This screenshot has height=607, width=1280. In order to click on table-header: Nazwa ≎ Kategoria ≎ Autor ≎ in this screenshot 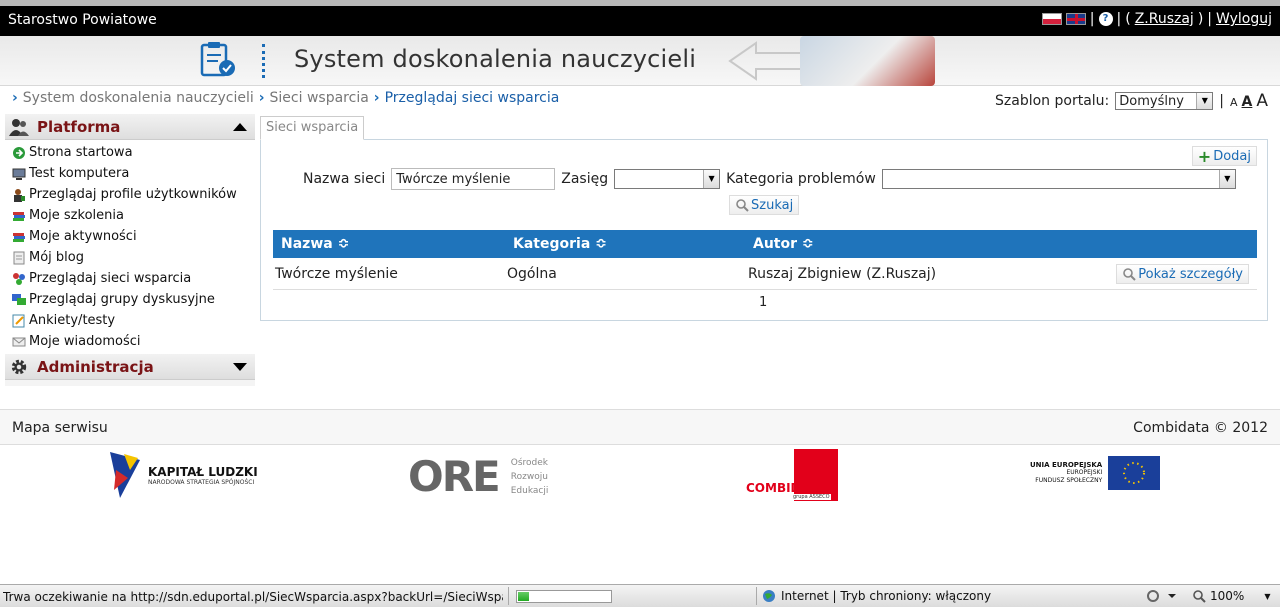, I will do `click(765, 244)`.